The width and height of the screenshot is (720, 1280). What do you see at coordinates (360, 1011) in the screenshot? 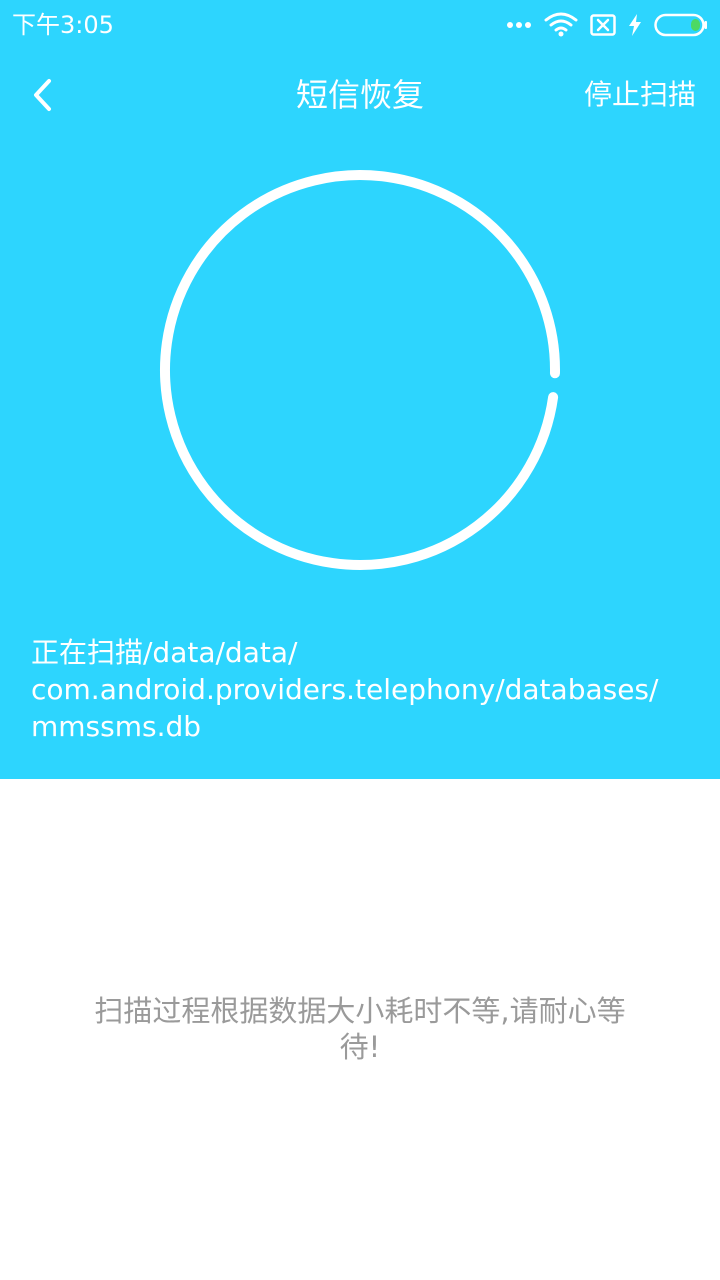
I see `wait-hint-line-1: 扫描过程根据数据大小耗时不等,请耐心等` at bounding box center [360, 1011].